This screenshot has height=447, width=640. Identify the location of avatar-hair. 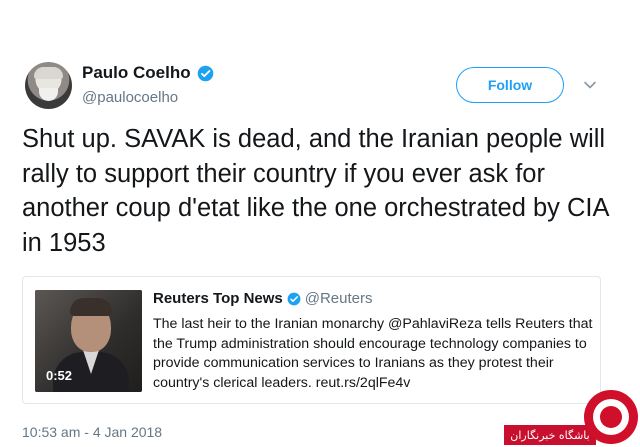
(48, 73).